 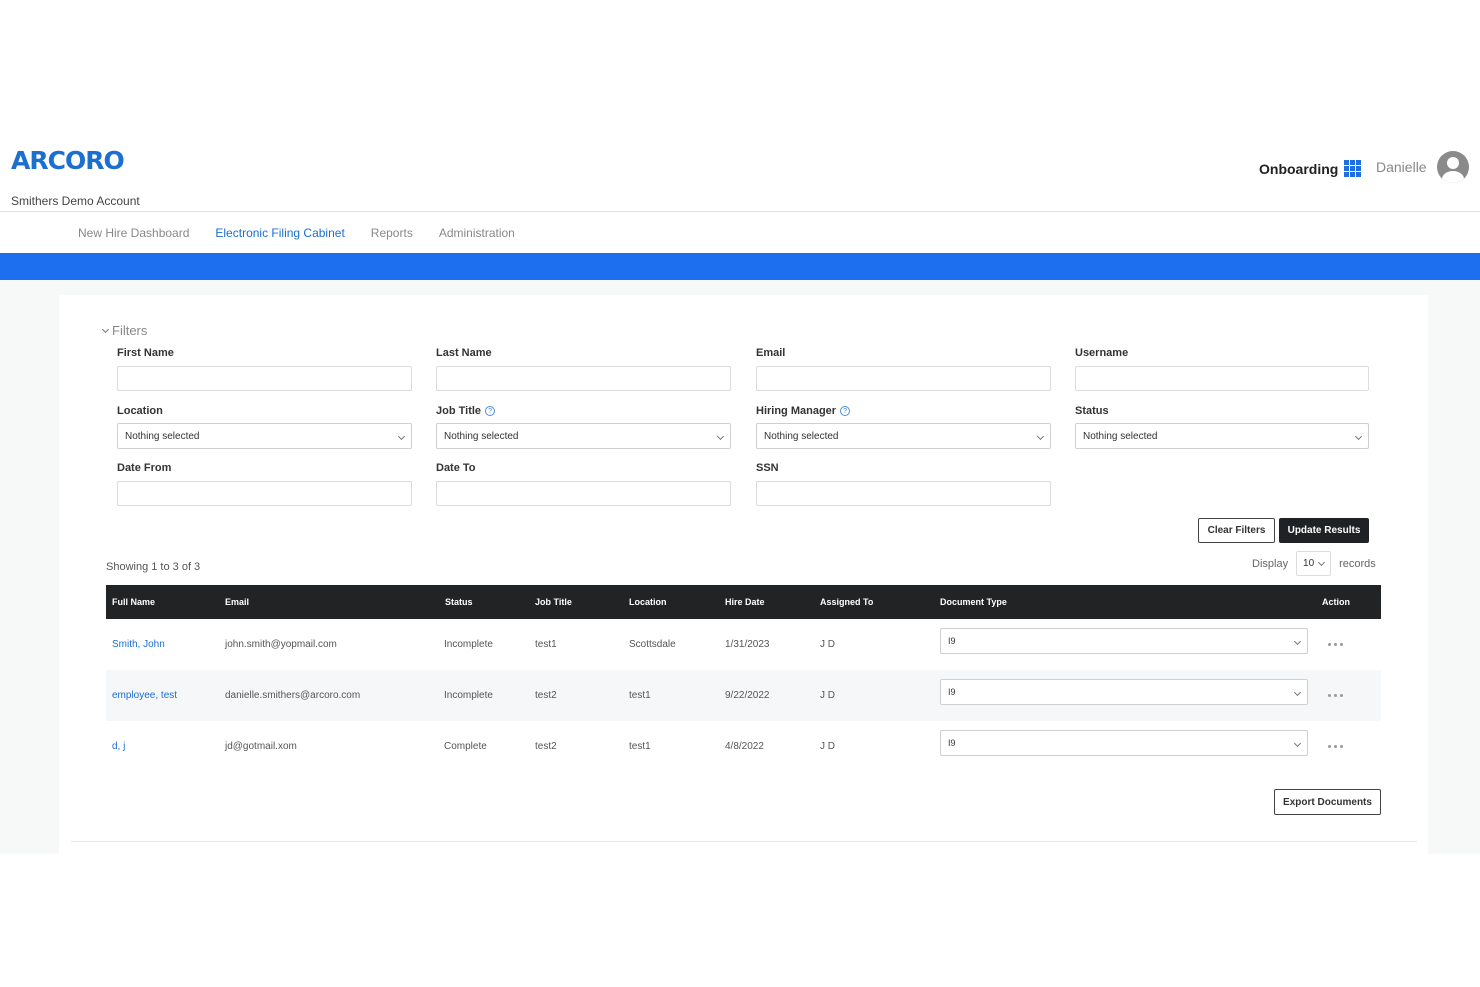 What do you see at coordinates (118, 746) in the screenshot?
I see `full-name-link: d, j` at bounding box center [118, 746].